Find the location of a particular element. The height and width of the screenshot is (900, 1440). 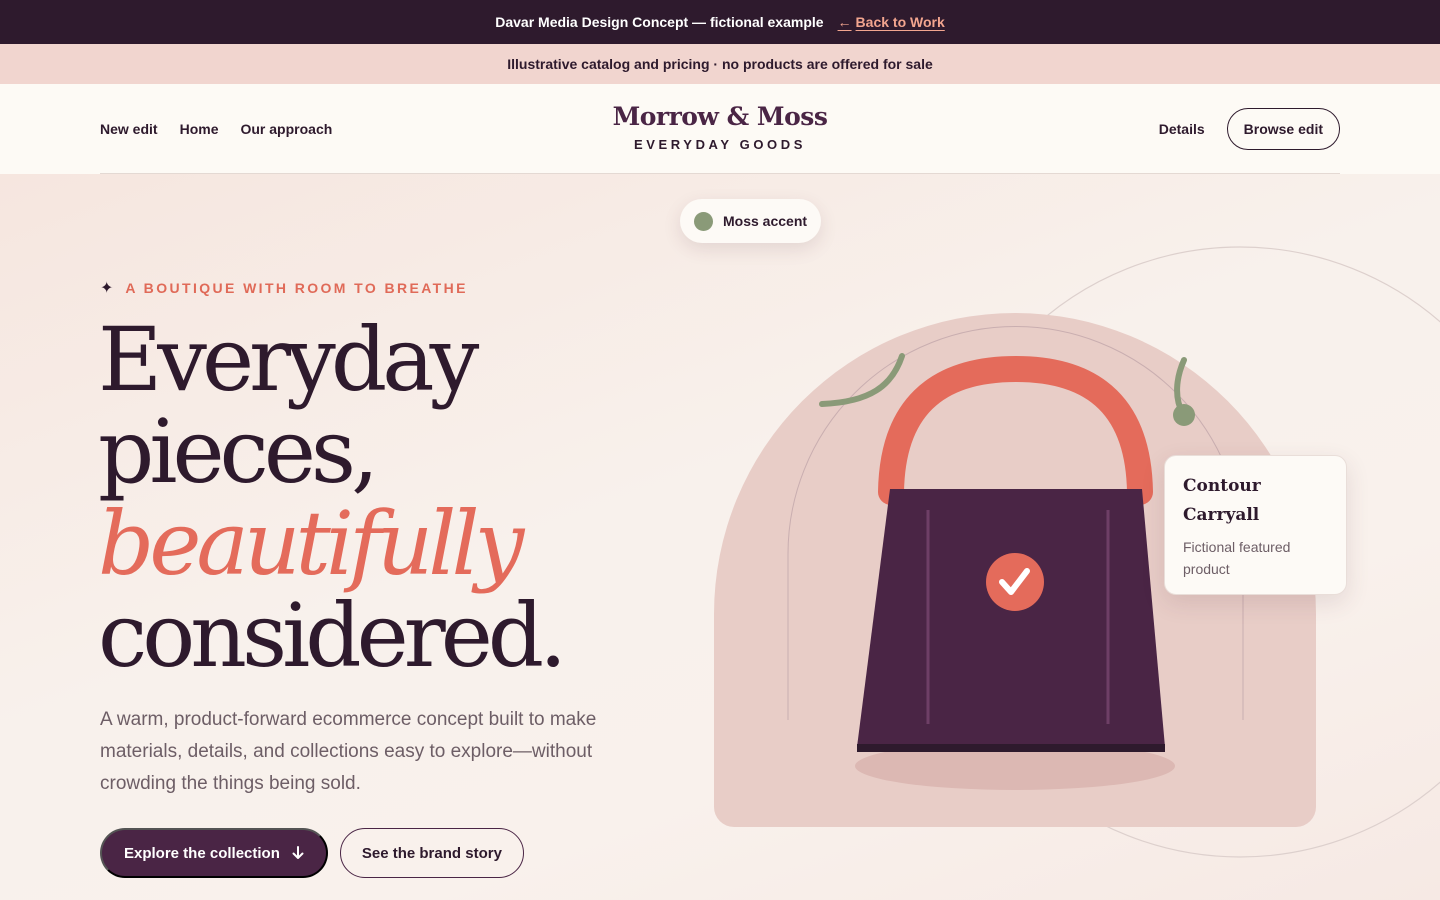

moss-swatch-icon is located at coordinates (703, 221).